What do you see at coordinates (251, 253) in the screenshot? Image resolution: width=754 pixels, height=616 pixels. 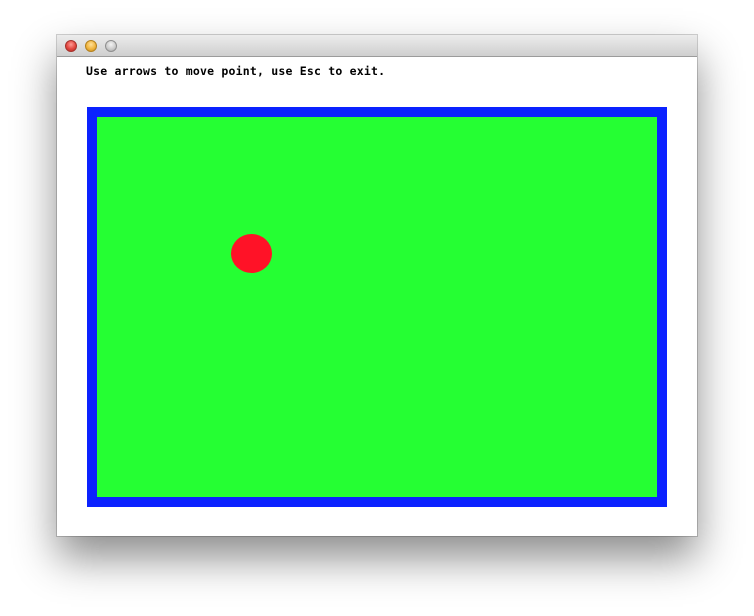 I see `movable-point` at bounding box center [251, 253].